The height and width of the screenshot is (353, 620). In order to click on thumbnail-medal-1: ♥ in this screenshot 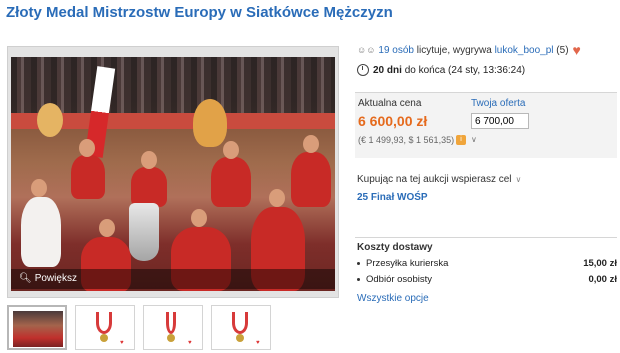, I will do `click(105, 327)`.